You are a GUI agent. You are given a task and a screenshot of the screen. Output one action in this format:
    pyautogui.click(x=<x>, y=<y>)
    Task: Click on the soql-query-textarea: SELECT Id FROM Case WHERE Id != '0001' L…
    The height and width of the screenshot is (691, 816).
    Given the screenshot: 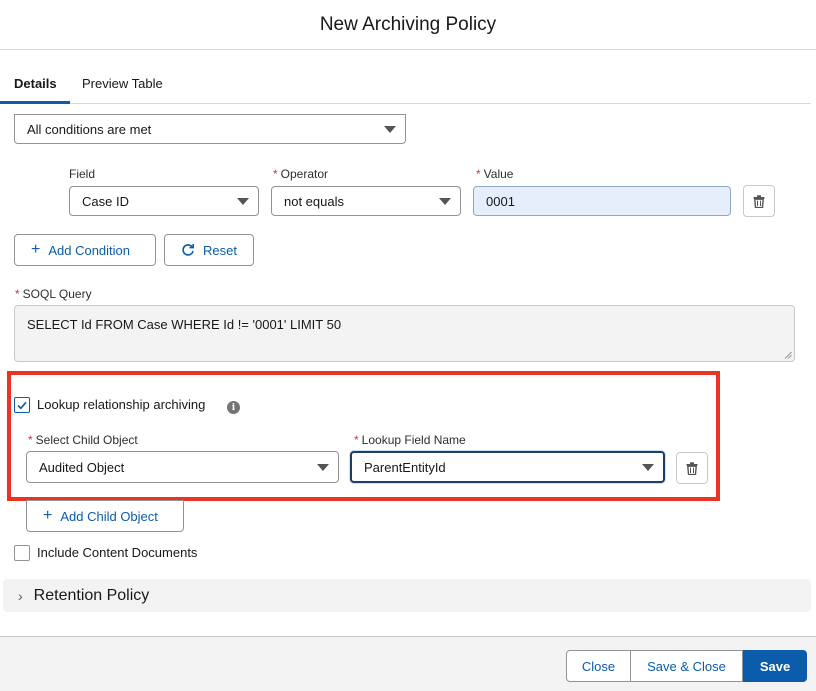 What is the action you would take?
    pyautogui.click(x=404, y=333)
    